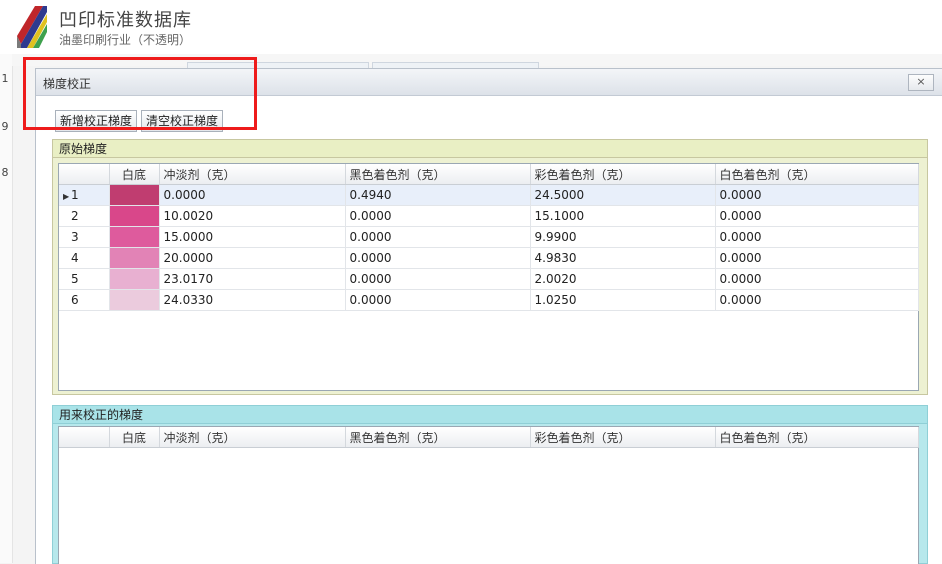 This screenshot has width=942, height=564. What do you see at coordinates (84, 300) in the screenshot?
I see `cell-rownum: 6` at bounding box center [84, 300].